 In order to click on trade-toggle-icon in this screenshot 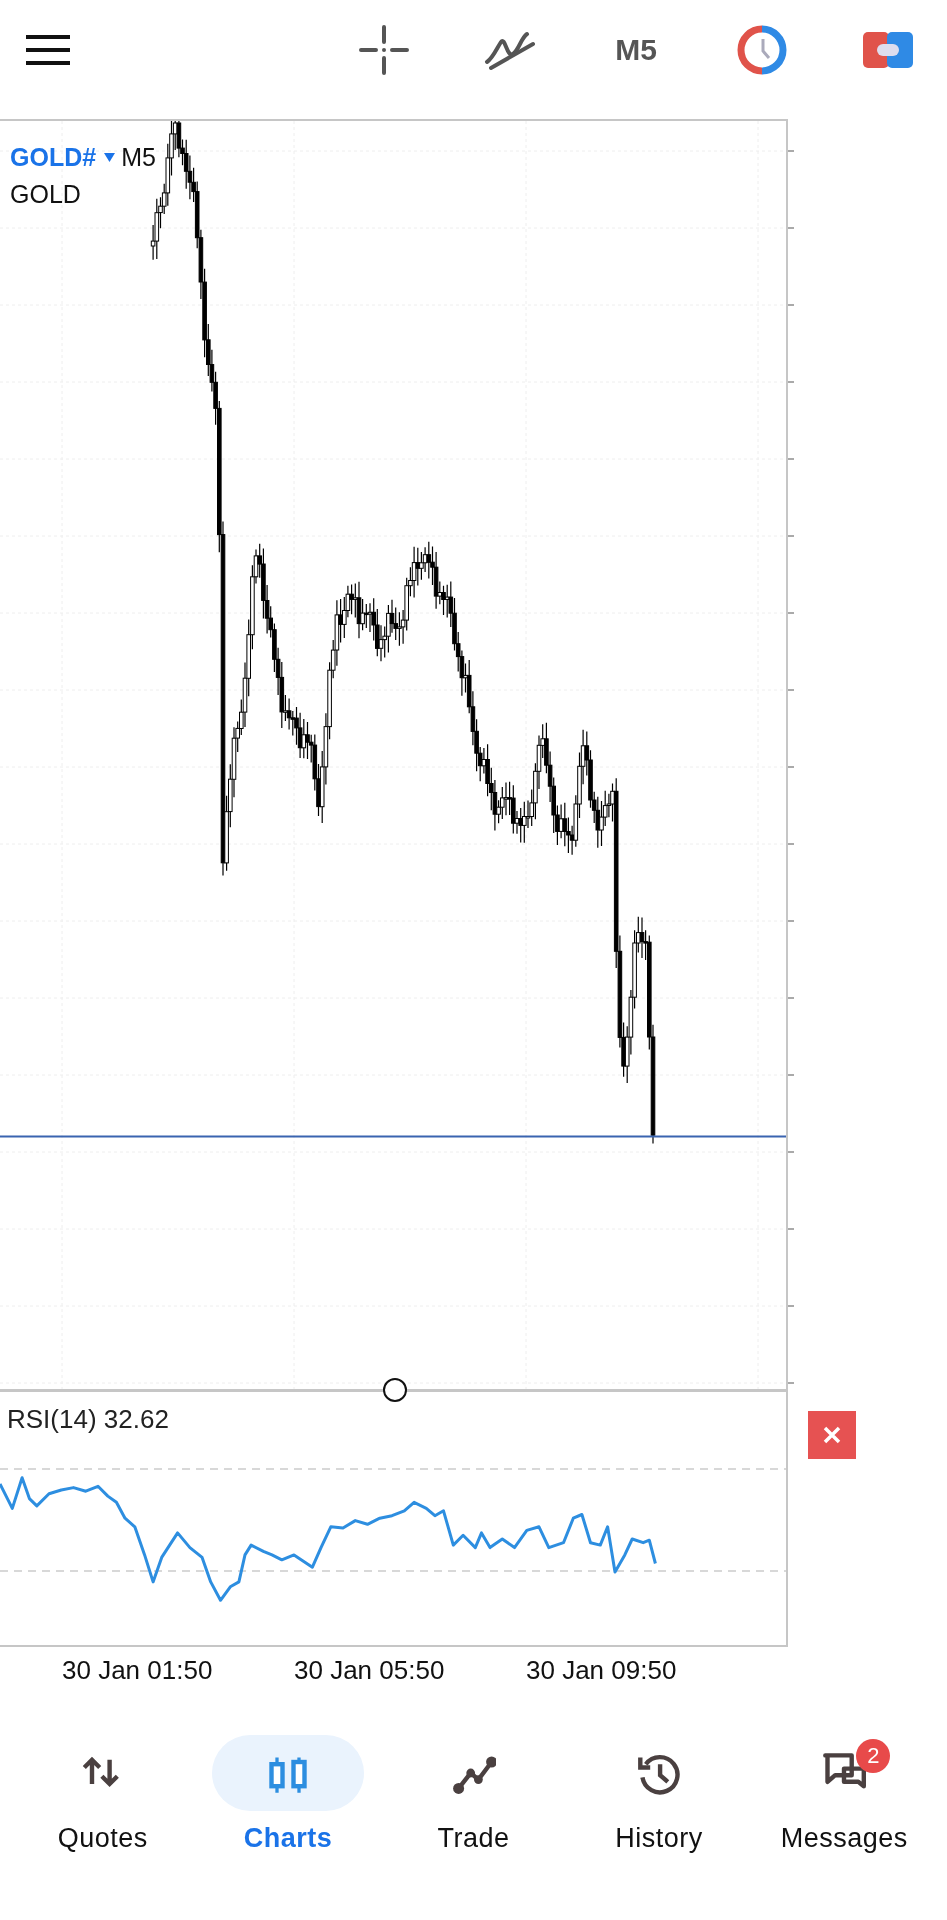, I will do `click(888, 50)`.